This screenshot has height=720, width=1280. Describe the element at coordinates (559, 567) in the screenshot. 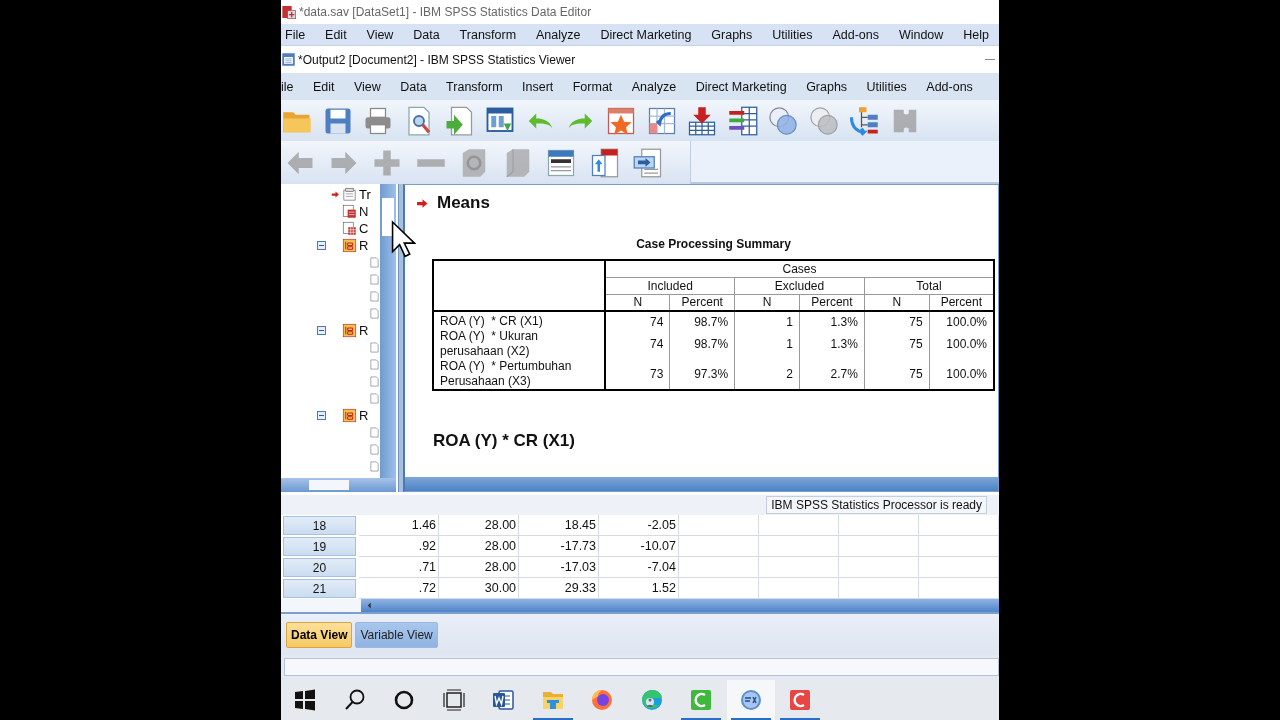

I see `table-cell: -17.03` at that location.